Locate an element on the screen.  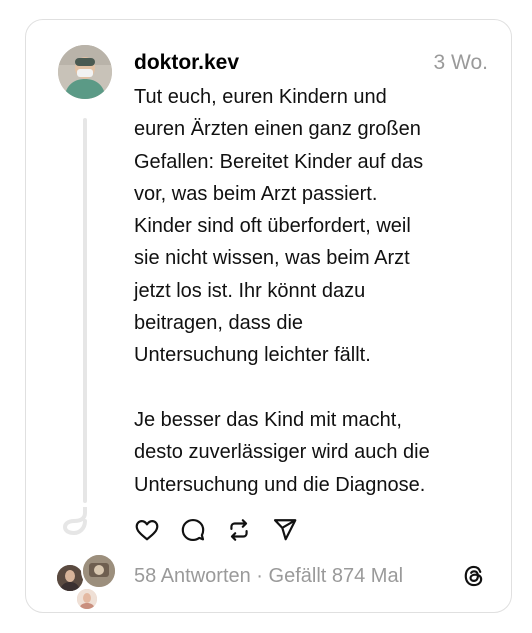
repost-icon is located at coordinates (239, 530).